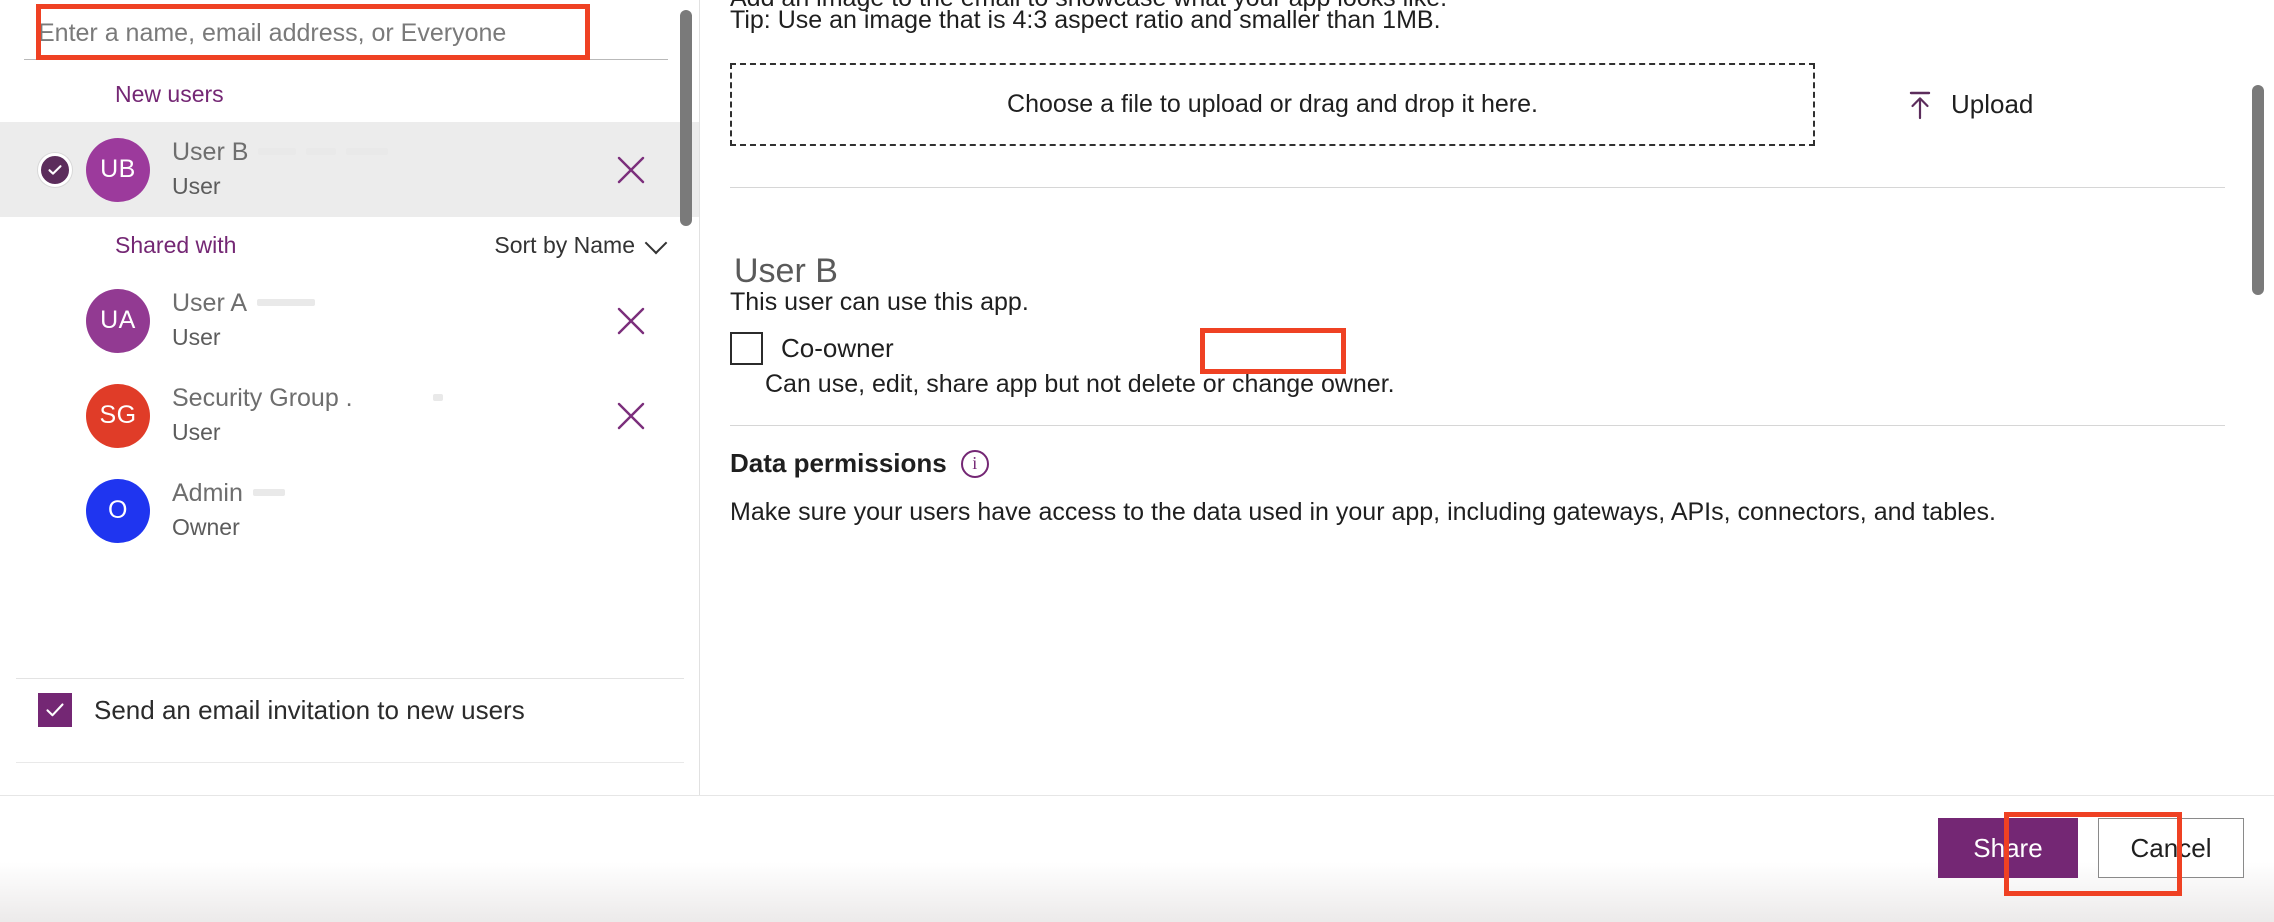 Image resolution: width=2274 pixels, height=922 pixels. What do you see at coordinates (1920, 105) in the screenshot?
I see `upload-icon` at bounding box center [1920, 105].